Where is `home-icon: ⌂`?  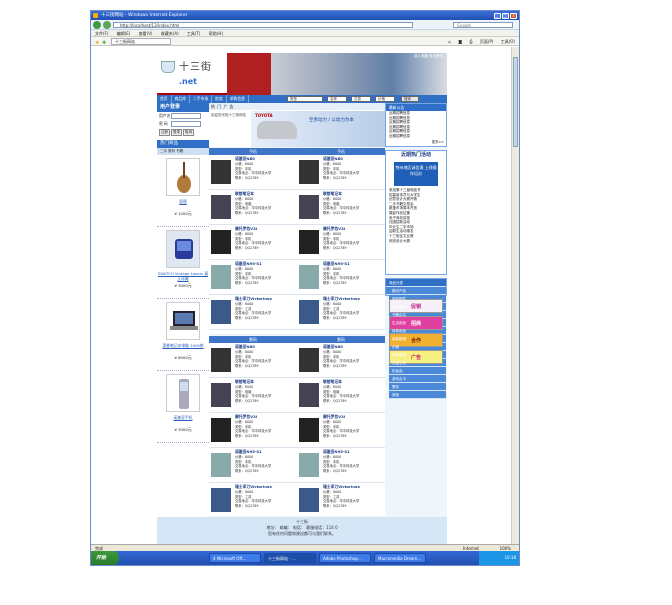 home-icon: ⌂ is located at coordinates (449, 41).